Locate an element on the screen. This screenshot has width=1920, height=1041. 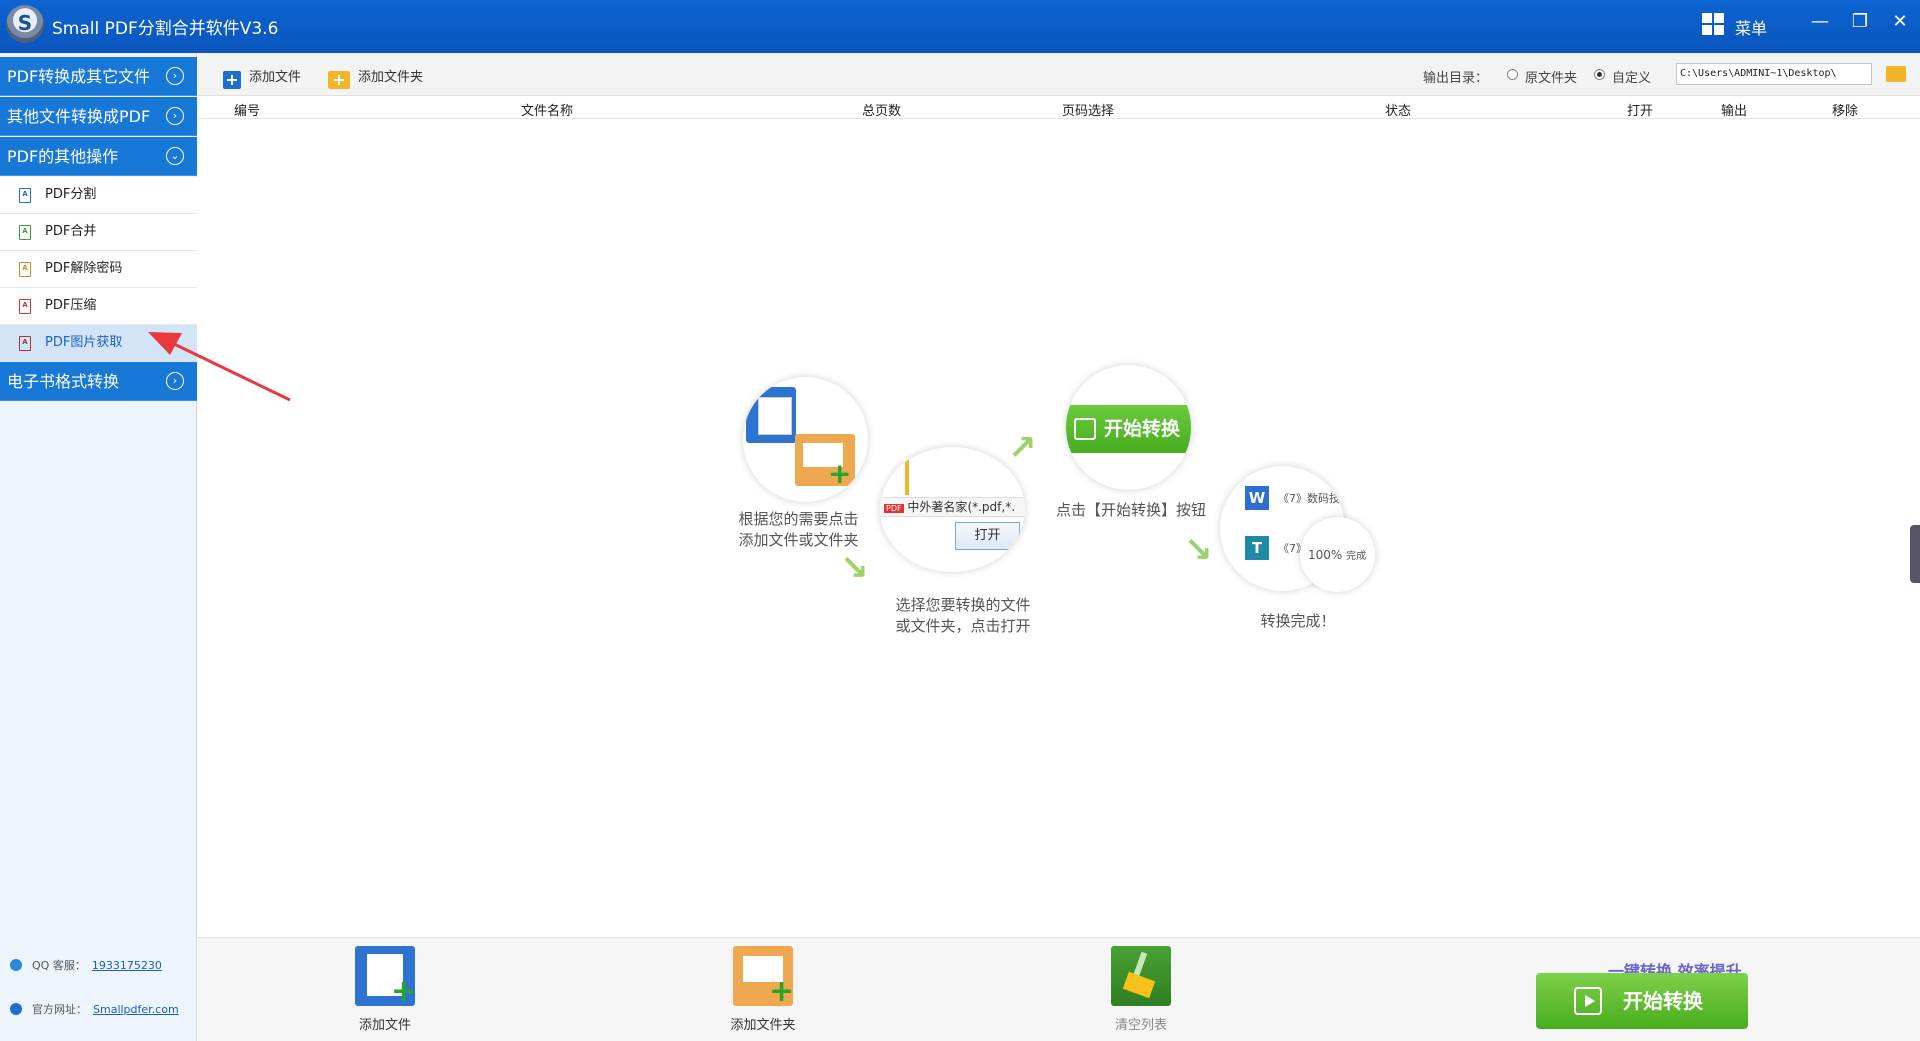
qq-link: 1933175230 is located at coordinates (127, 965).